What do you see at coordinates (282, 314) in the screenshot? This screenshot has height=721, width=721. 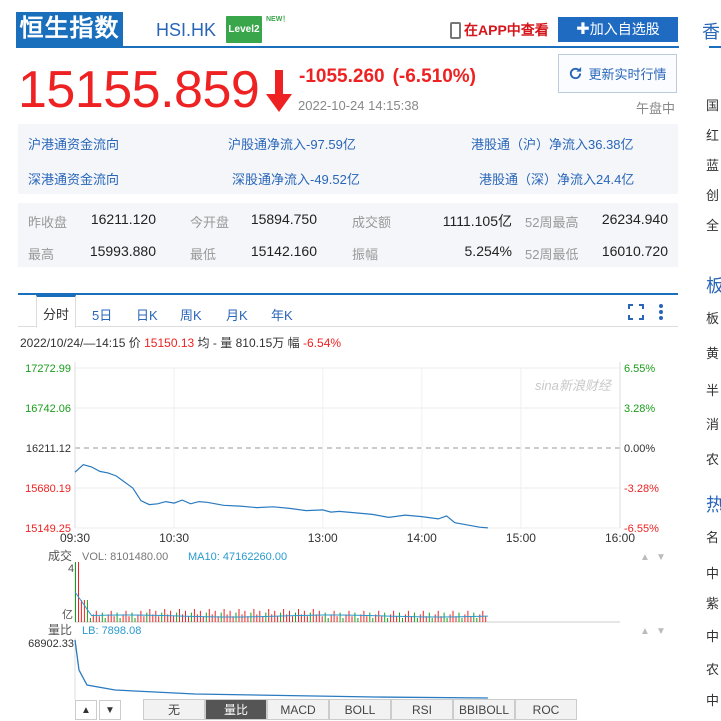 I see `tab-yearly: 年K` at bounding box center [282, 314].